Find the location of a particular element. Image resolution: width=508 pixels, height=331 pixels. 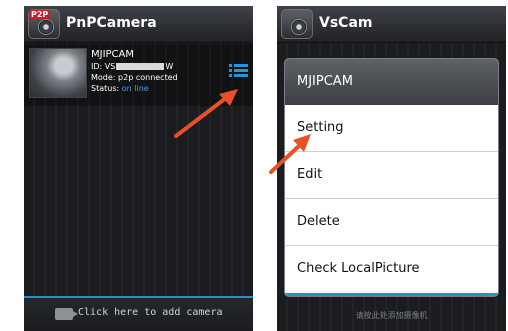

title-bar: P2P PnPCamera is located at coordinates (138, 24).